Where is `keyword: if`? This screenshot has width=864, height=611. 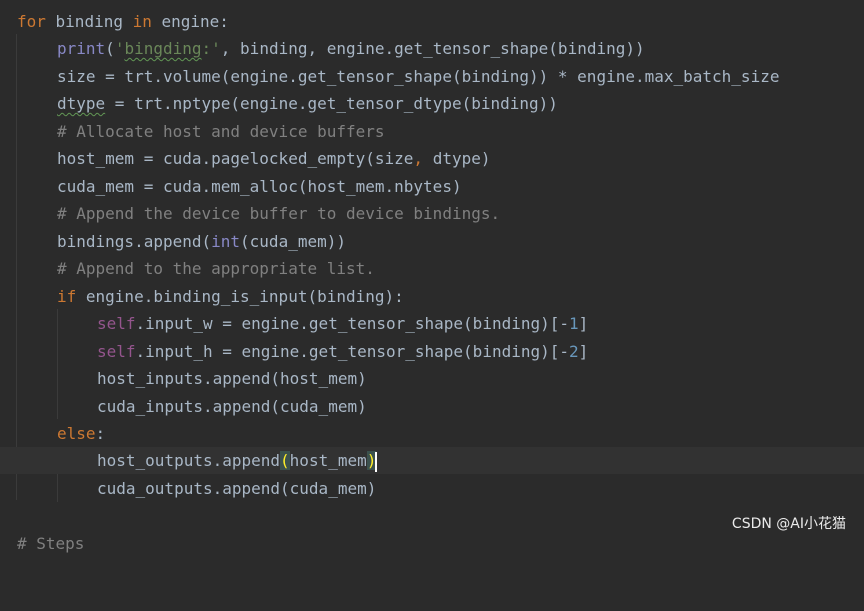
keyword: if is located at coordinates (67, 296).